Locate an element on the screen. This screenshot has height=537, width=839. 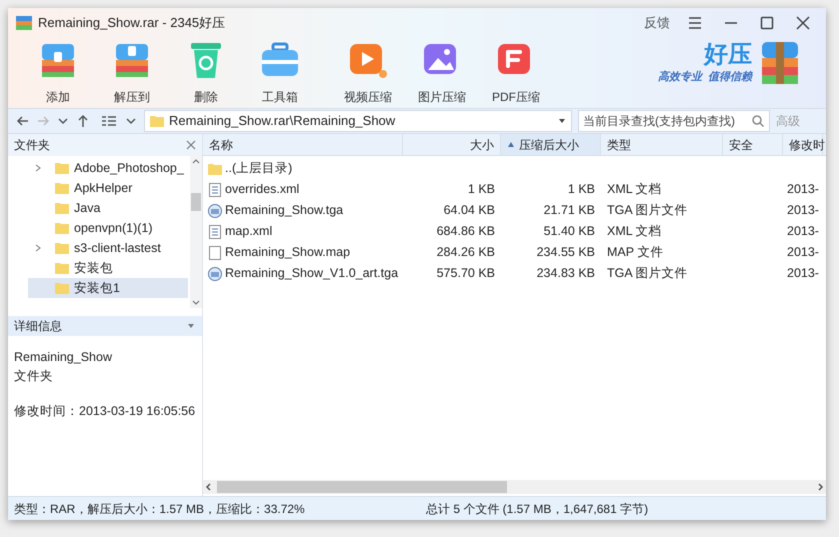
folder-tree-item: ApkHelper is located at coordinates (108, 188).